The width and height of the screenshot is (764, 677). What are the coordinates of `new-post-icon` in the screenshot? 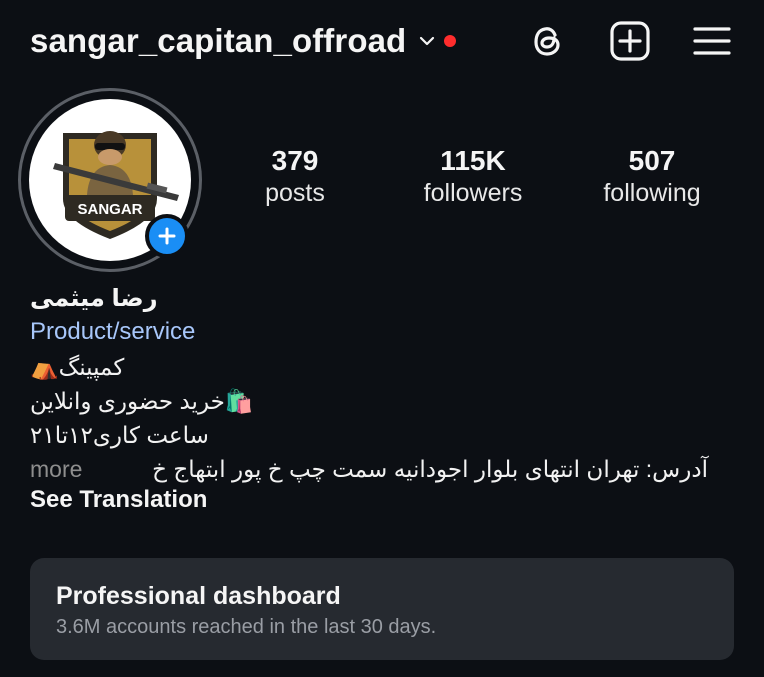 It's located at (630, 41).